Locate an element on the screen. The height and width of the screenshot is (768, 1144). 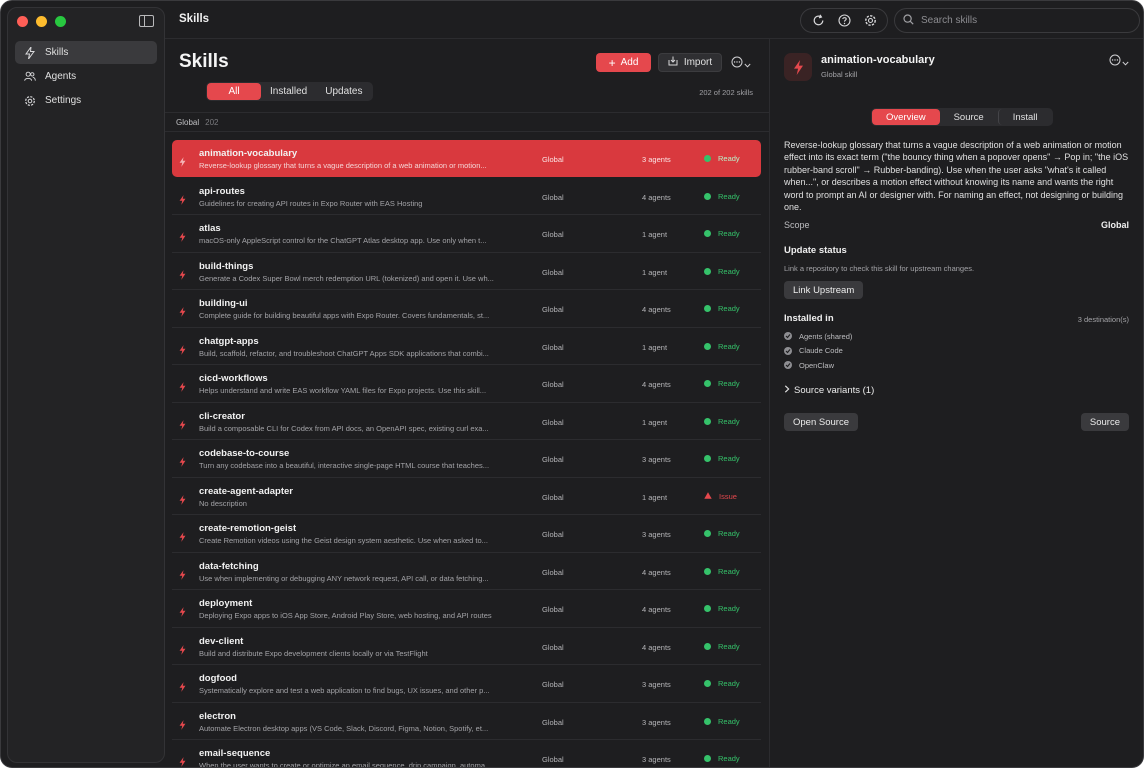
search-input: Search skills is located at coordinates (949, 20).